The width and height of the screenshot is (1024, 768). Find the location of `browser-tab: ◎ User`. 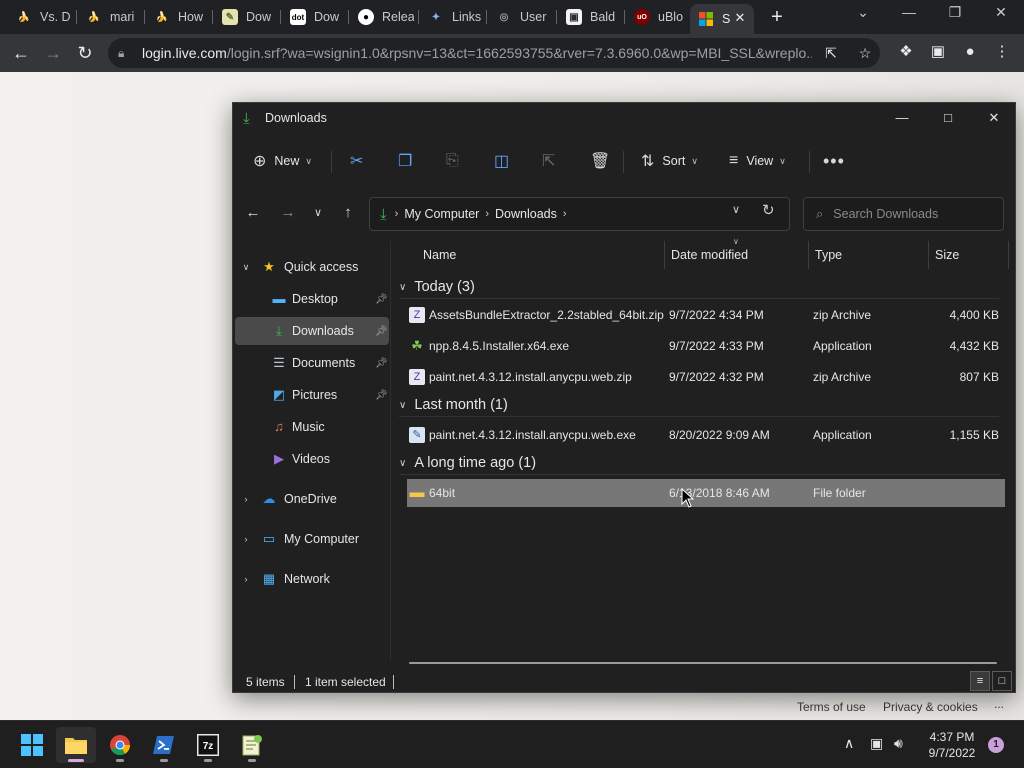

browser-tab: ◎ User is located at coordinates (521, 17).